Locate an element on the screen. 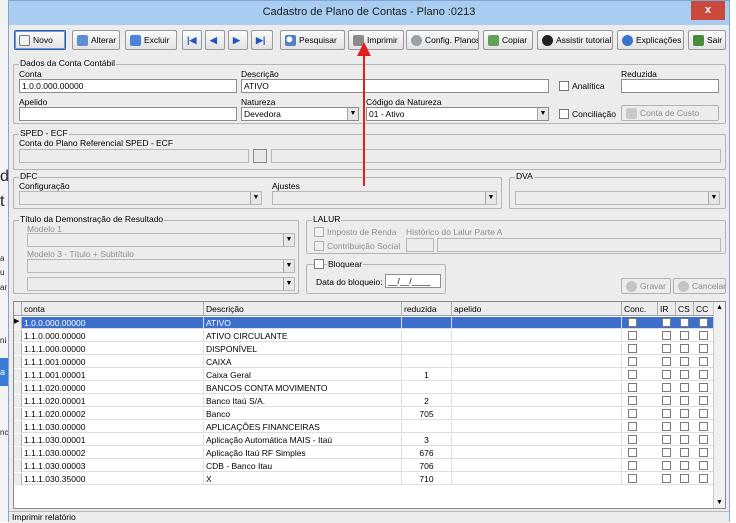 The height and width of the screenshot is (523, 736). table-row: 1.1.1.020.00002 Banco 705 is located at coordinates (364, 414).